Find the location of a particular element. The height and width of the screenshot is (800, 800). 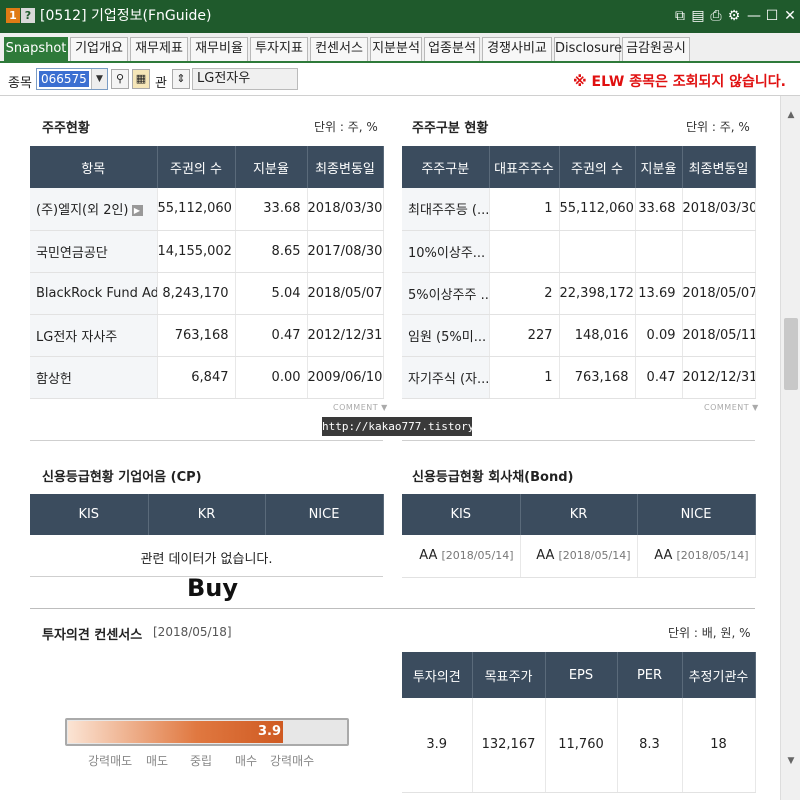

holder-name-cell: (주)엘지(외 2인) ▶ is located at coordinates (94, 209).